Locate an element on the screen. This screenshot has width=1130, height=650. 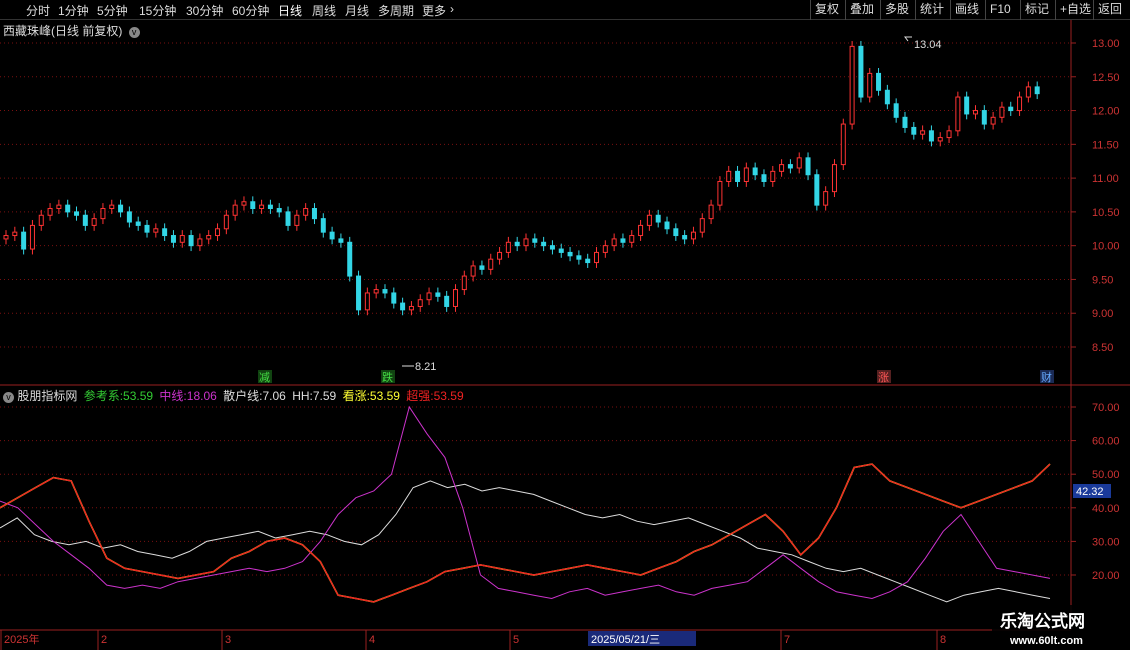
tab-more: 更多 is located at coordinates (434, 10).